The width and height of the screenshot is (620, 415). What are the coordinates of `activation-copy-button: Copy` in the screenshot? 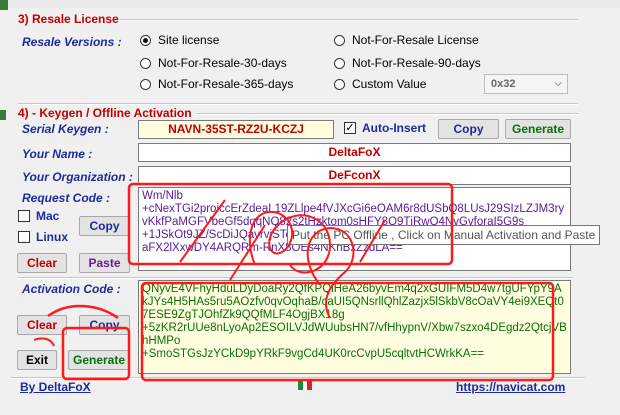 It's located at (104, 325).